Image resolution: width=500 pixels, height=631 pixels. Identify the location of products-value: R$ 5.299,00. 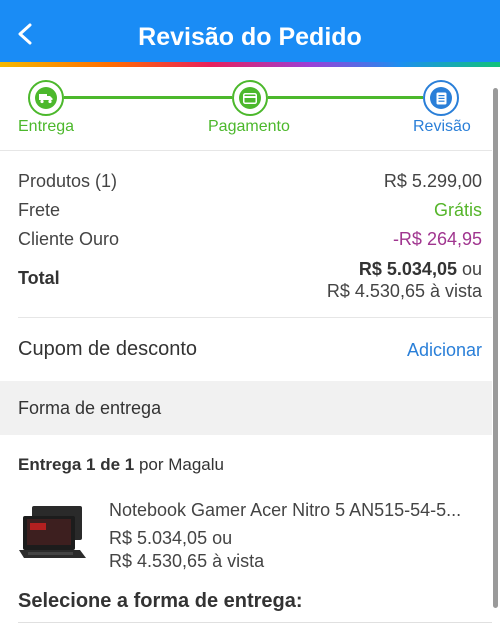
(432, 181).